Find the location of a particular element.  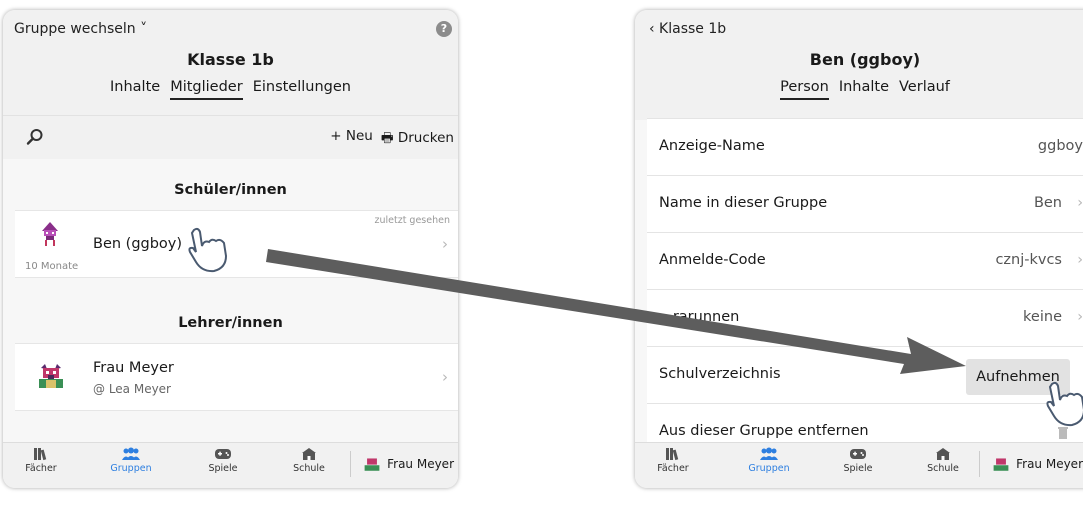

teachers-section-title: Lehrer/innen is located at coordinates (230, 323).